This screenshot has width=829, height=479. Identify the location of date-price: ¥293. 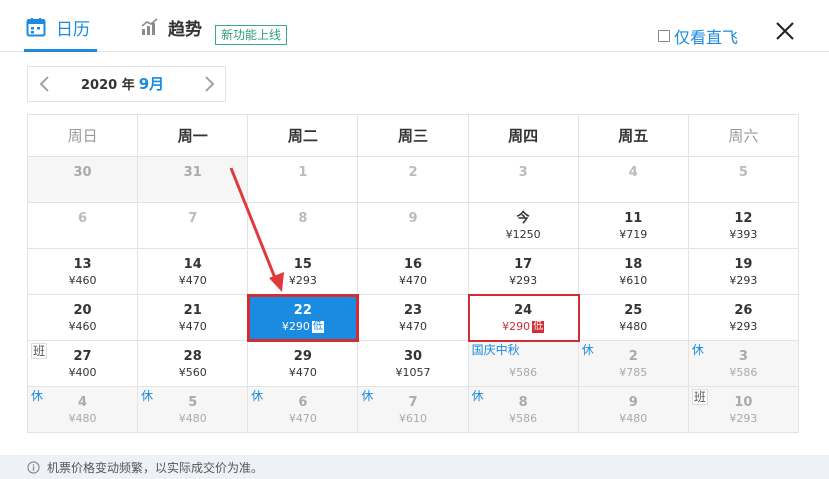
(523, 281).